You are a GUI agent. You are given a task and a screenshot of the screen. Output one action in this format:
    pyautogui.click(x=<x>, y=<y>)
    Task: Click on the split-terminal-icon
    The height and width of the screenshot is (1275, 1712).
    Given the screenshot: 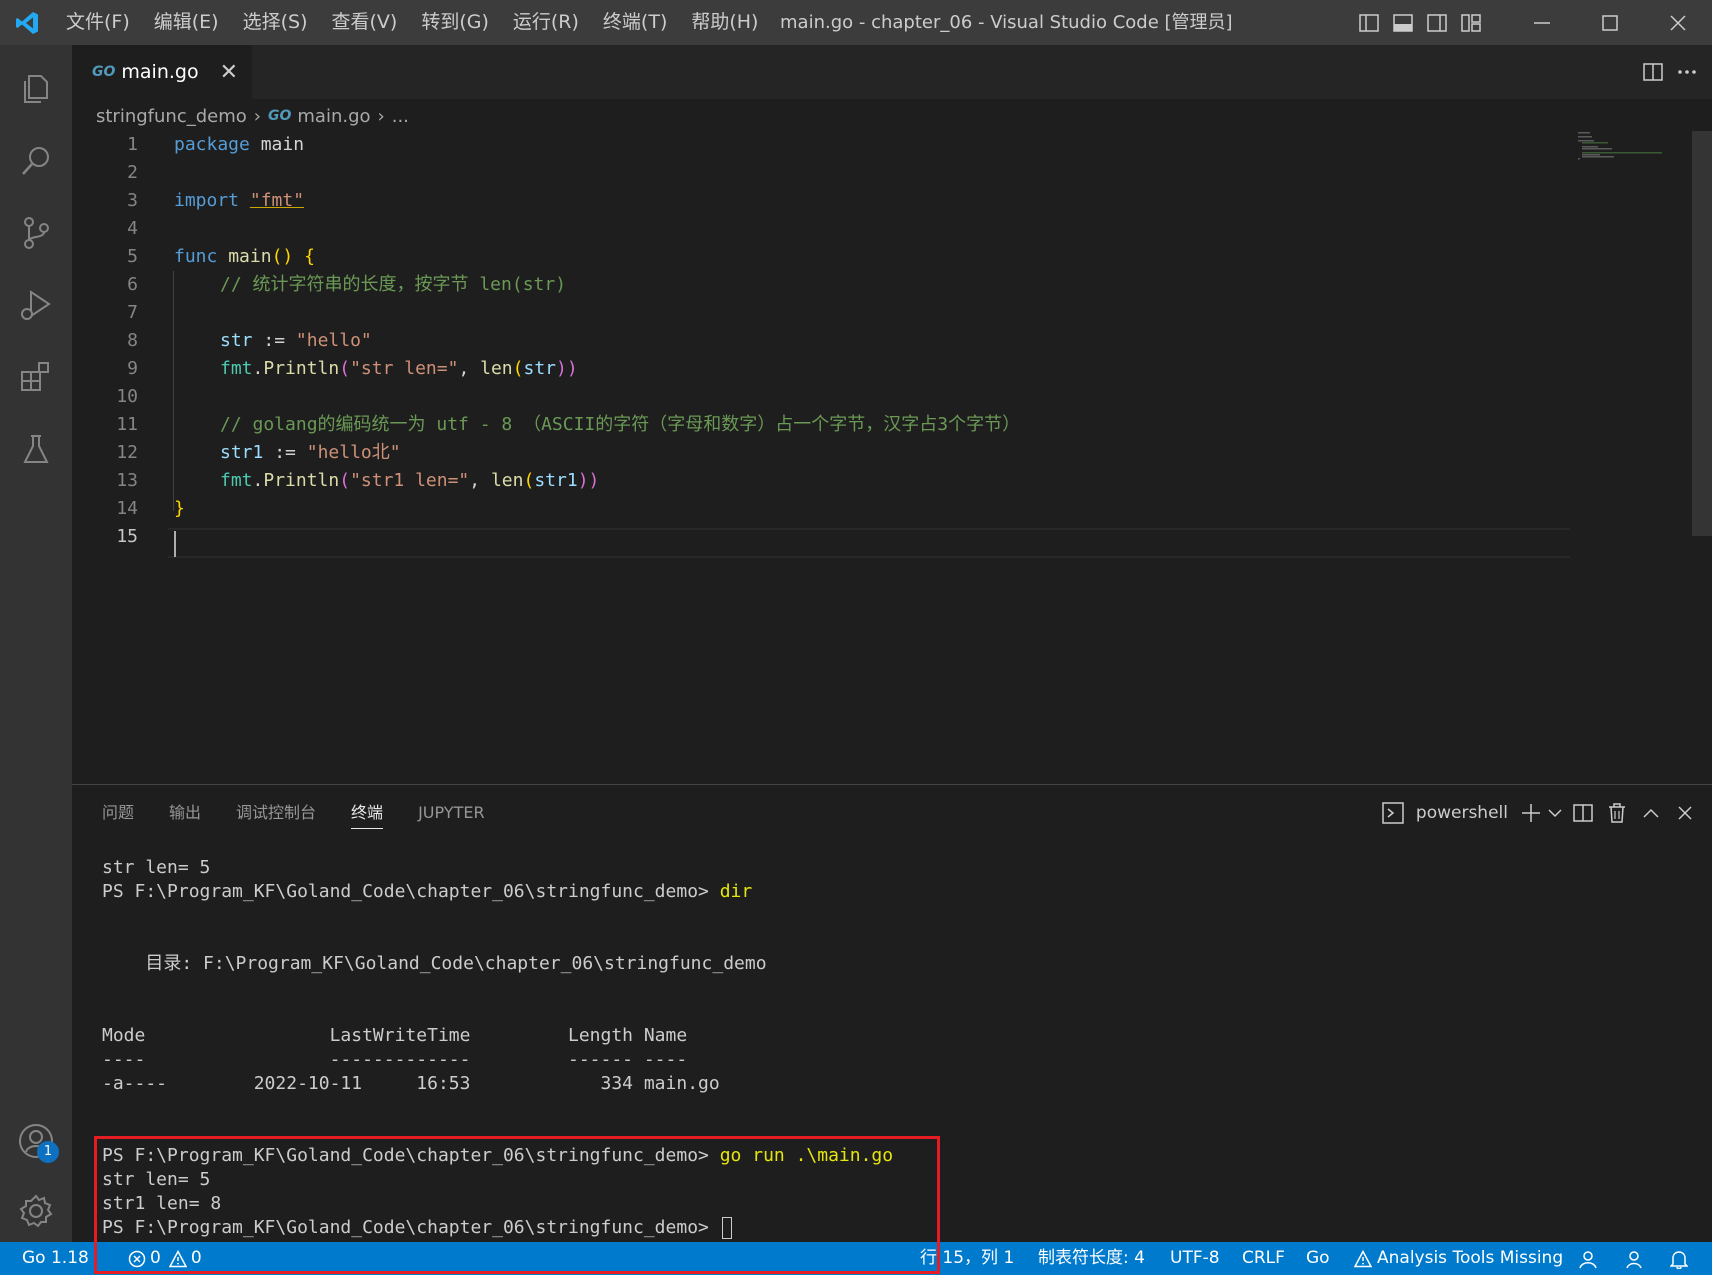 What is the action you would take?
    pyautogui.click(x=1583, y=813)
    